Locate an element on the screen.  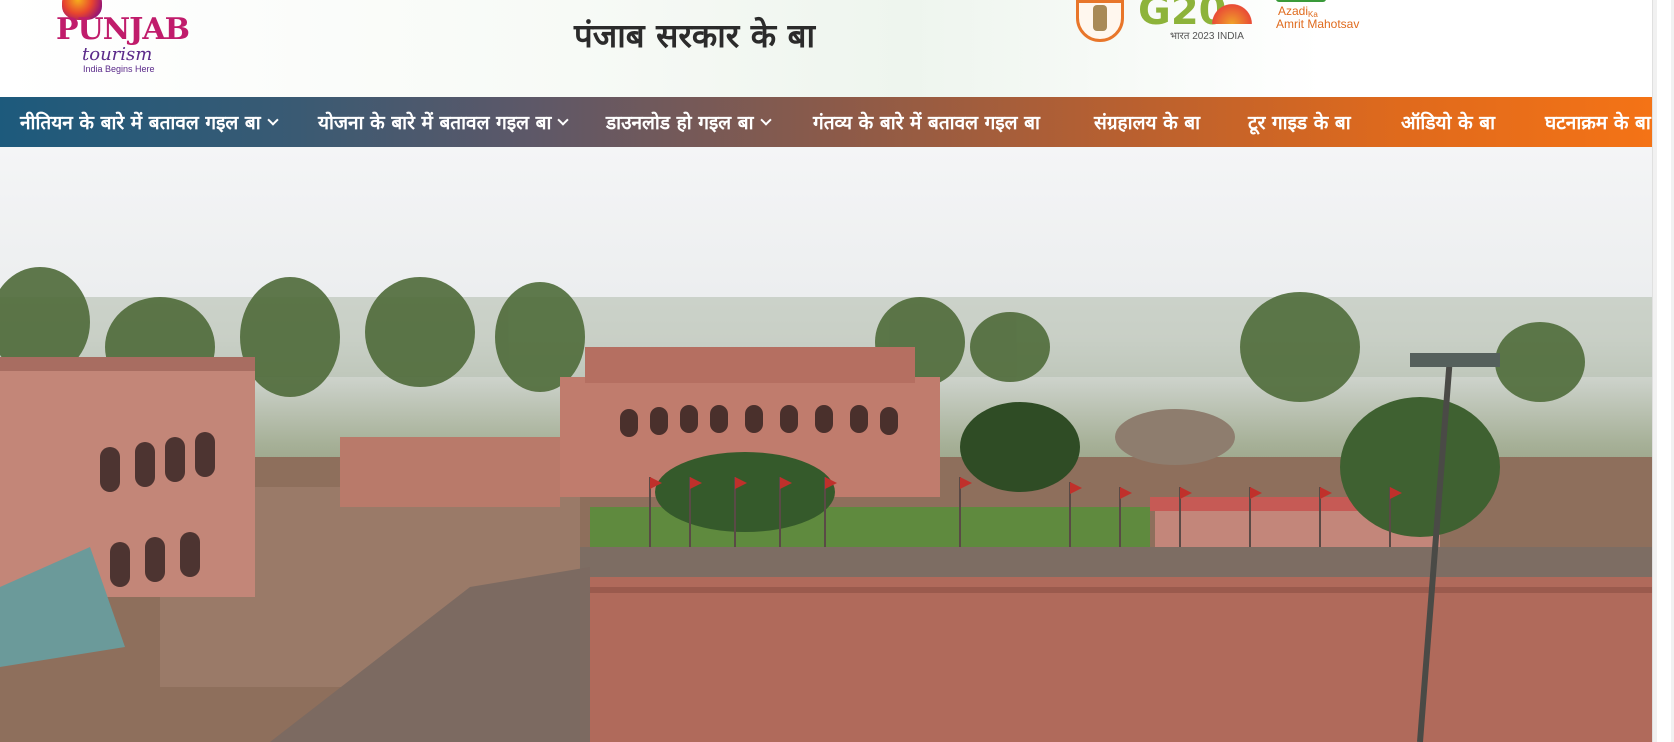
nav-item-label: टूर गाइड के बा is located at coordinates (1299, 123).